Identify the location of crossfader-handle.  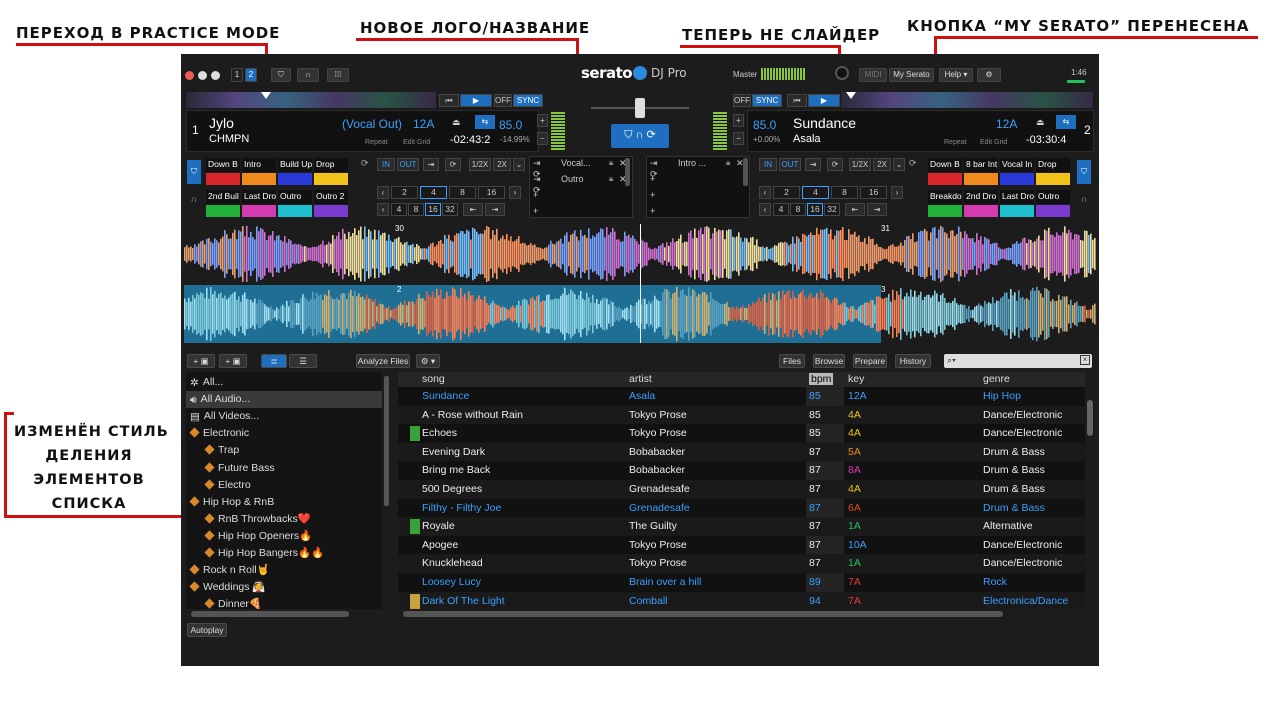
(640, 108).